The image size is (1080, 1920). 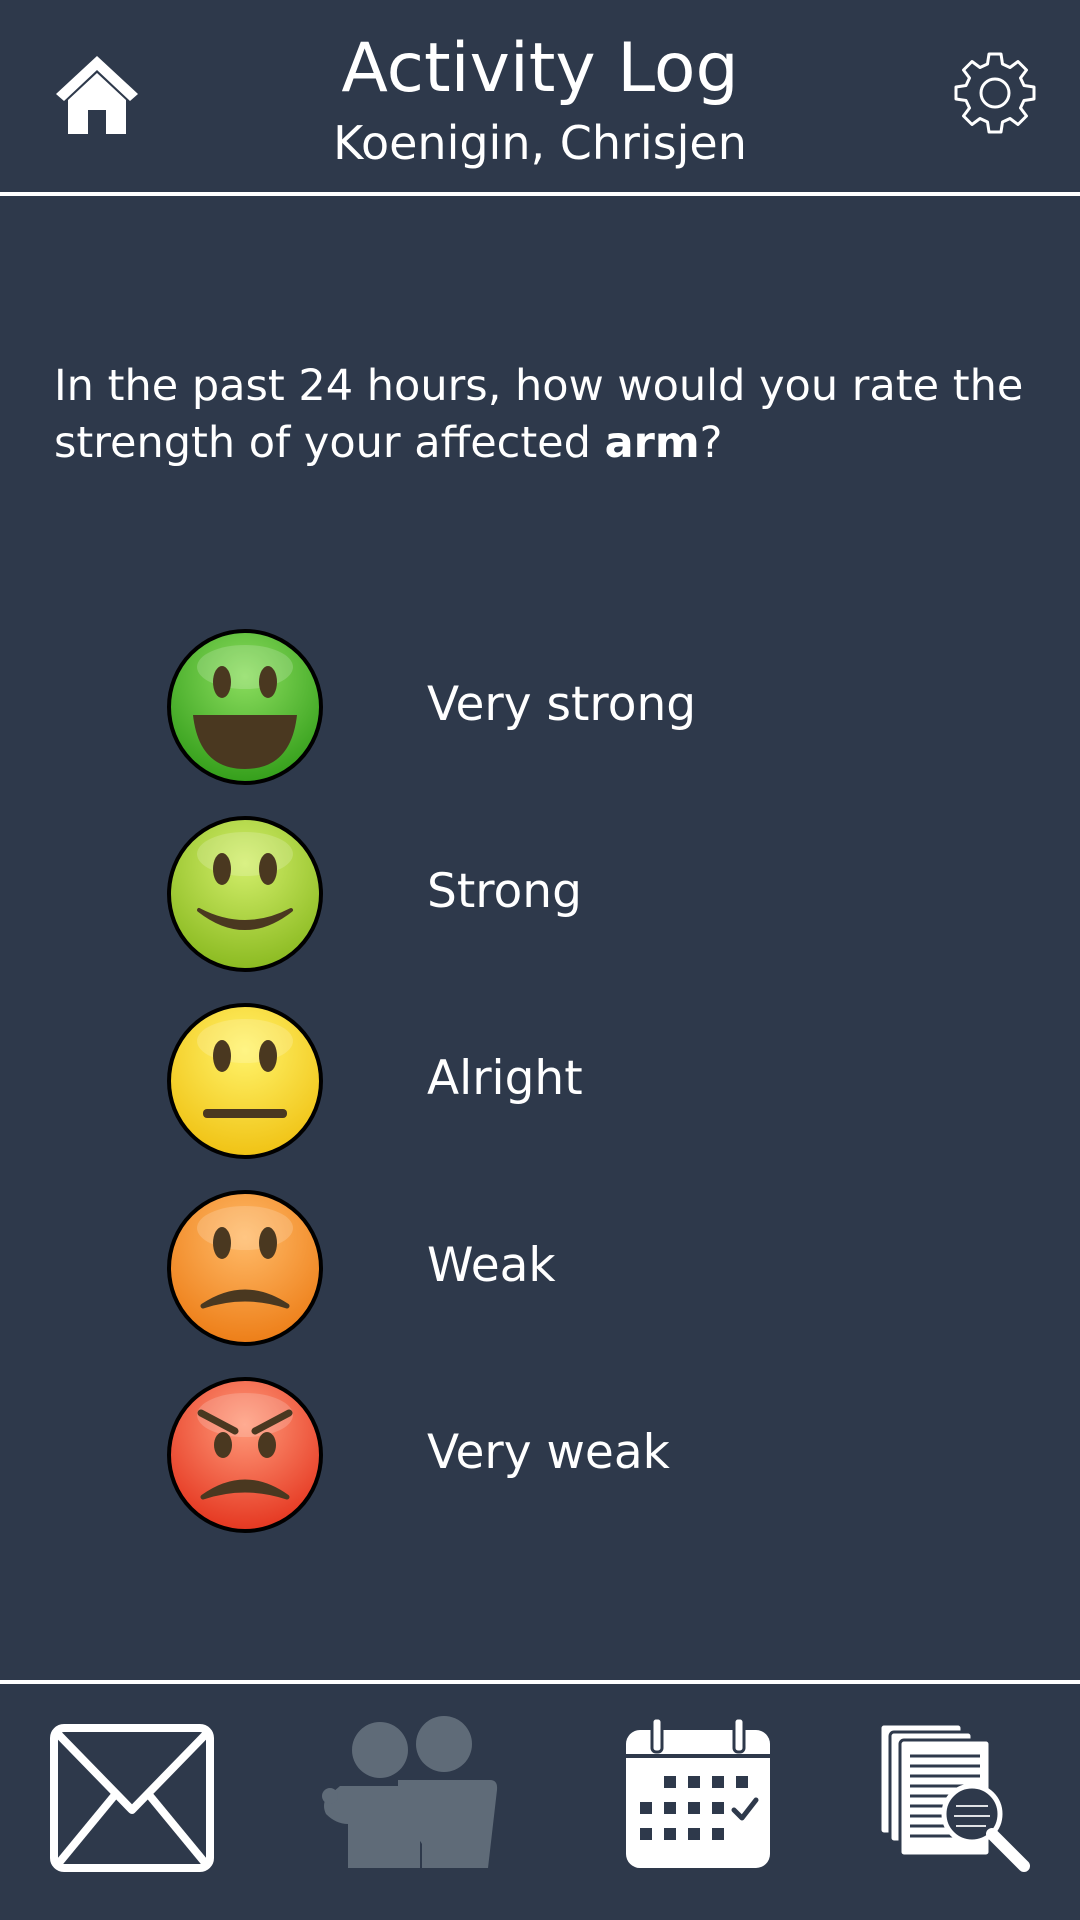 What do you see at coordinates (245, 1268) in the screenshot?
I see `sad-face-icon` at bounding box center [245, 1268].